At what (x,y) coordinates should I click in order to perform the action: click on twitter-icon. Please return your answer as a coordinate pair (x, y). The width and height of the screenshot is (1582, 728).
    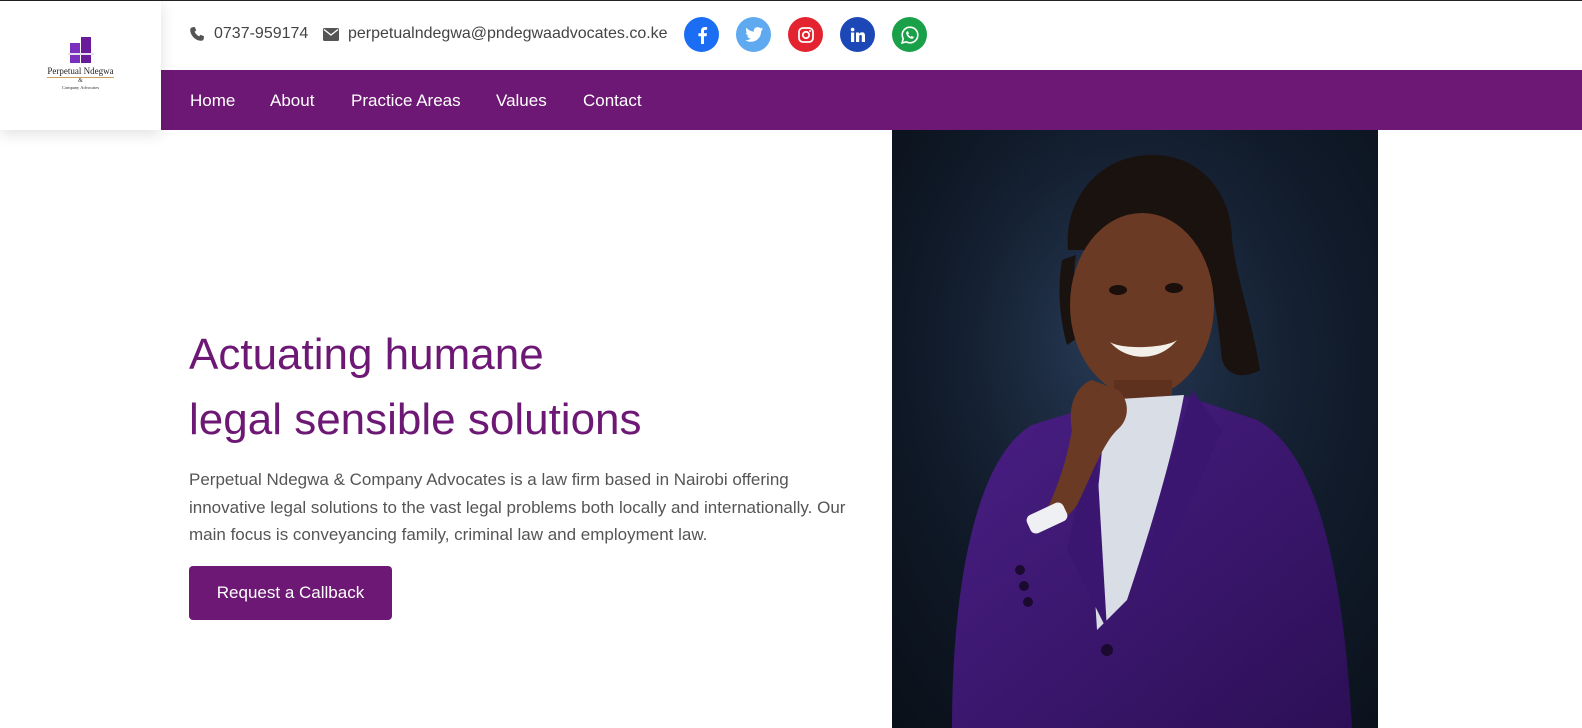
    Looking at the image, I should click on (753, 34).